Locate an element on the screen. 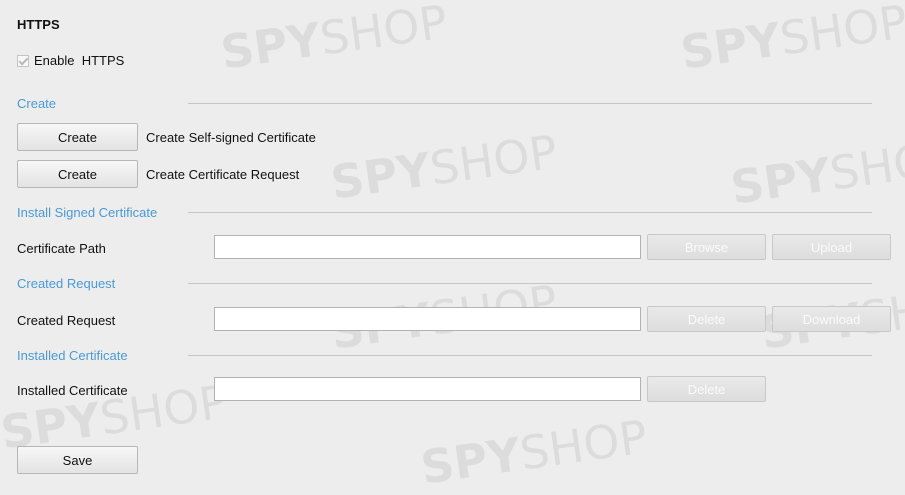 The height and width of the screenshot is (495, 905). enable-https-checkbox is located at coordinates (23, 60).